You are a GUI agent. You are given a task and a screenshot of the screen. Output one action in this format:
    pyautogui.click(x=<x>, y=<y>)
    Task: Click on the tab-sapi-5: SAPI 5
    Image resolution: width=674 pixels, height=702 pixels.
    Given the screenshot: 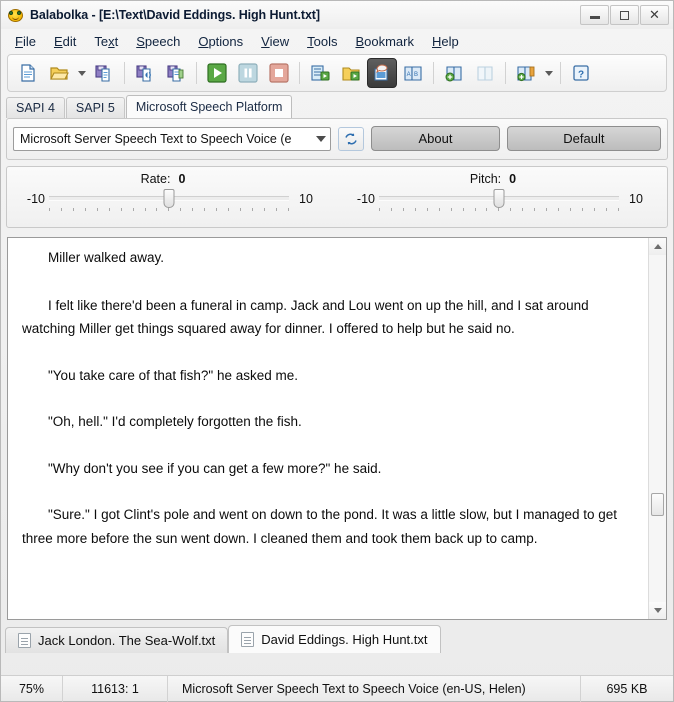 What is the action you would take?
    pyautogui.click(x=95, y=107)
    